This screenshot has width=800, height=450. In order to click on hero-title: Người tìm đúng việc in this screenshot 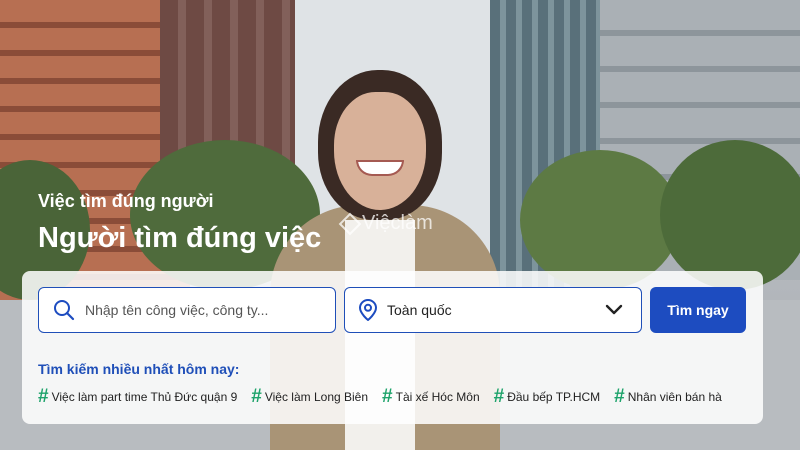, I will do `click(180, 238)`.